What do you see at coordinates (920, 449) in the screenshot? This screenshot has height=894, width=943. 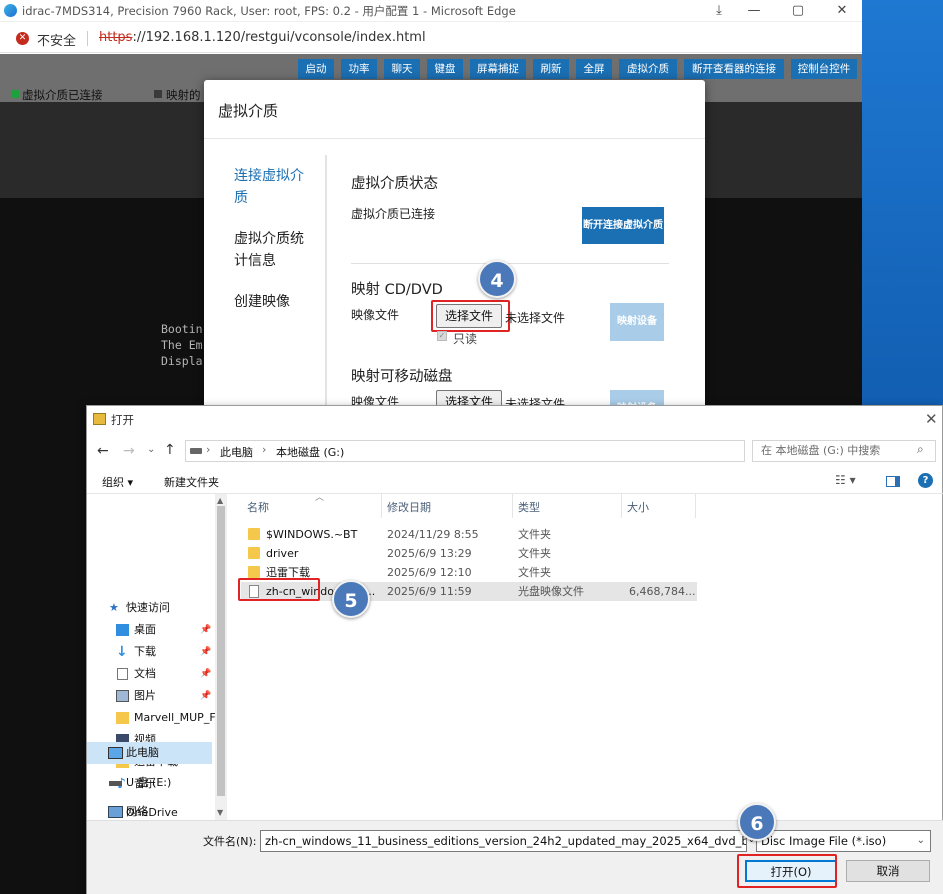 I see `search-icon: ⌕` at bounding box center [920, 449].